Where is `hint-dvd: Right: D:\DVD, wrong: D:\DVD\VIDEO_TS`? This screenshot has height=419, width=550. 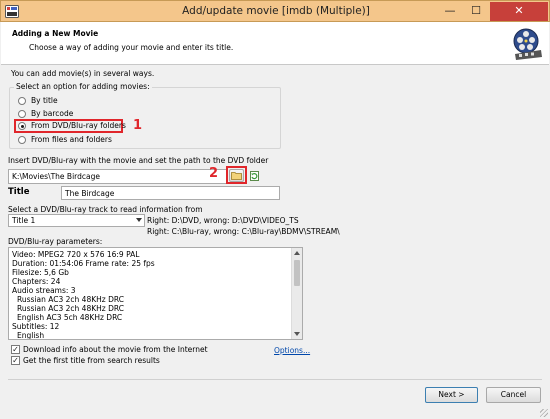 hint-dvd: Right: D:\DVD, wrong: D:\DVD\VIDEO_TS is located at coordinates (223, 220).